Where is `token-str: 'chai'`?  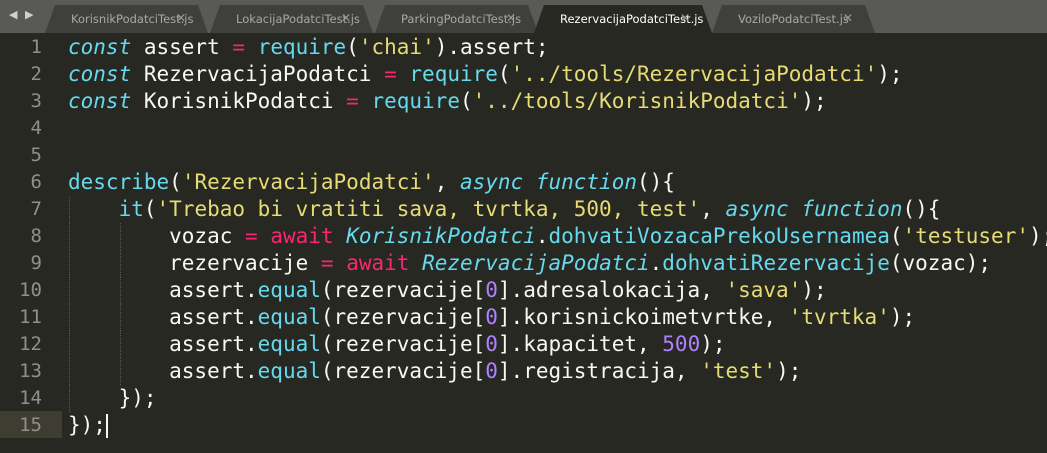
token-str: 'chai' is located at coordinates (396, 47).